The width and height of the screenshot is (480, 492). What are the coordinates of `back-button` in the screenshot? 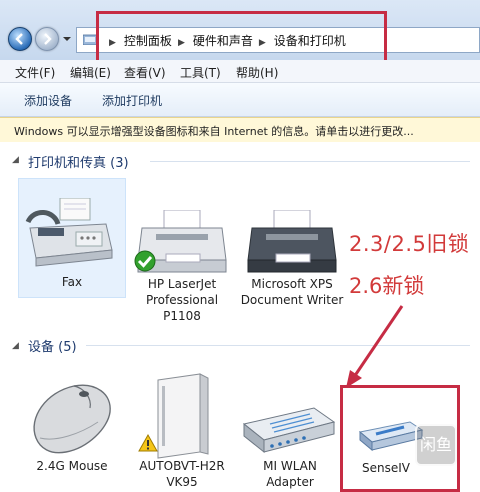 It's located at (20, 39).